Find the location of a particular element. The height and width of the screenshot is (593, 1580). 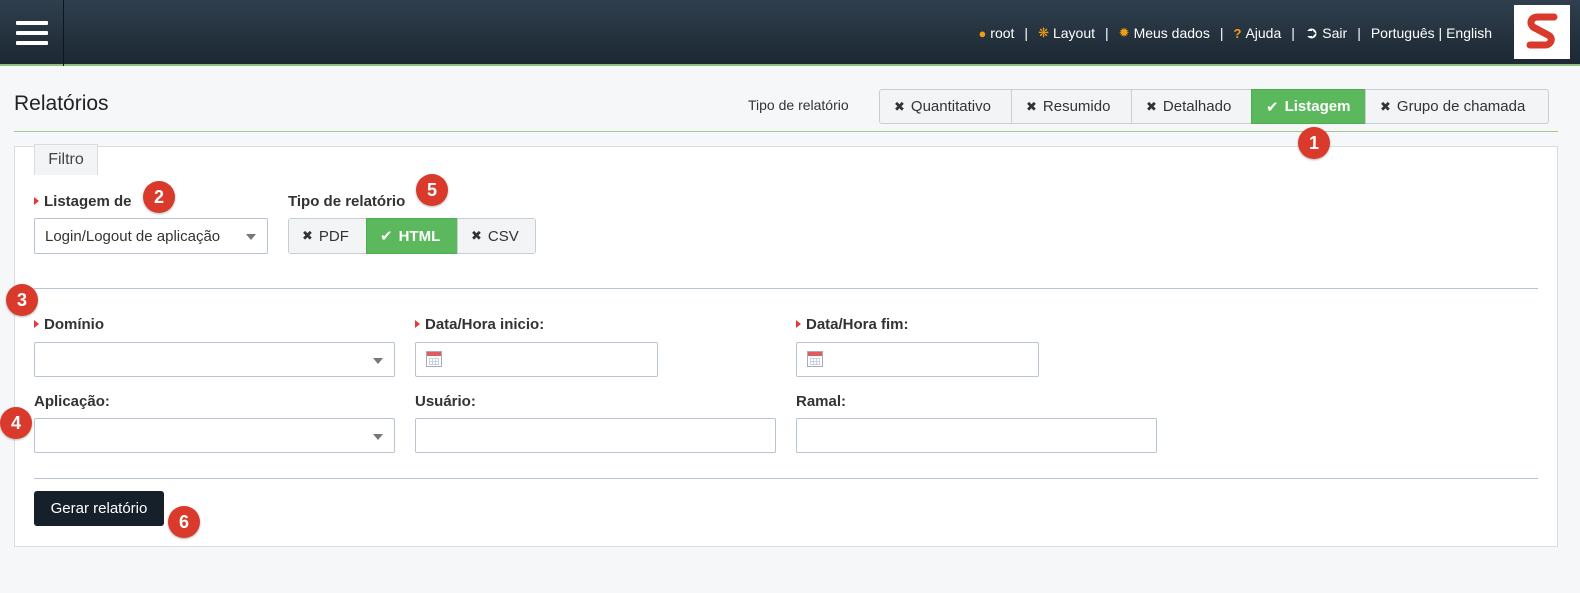

logo-s-icon is located at coordinates (1542, 31).